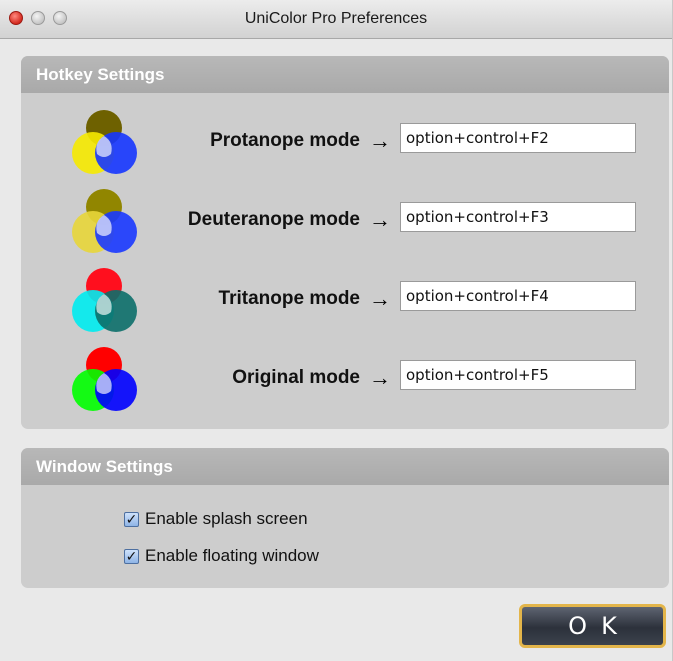 This screenshot has width=673, height=661. I want to click on protanope-mode-label: Protanope mode, so click(285, 140).